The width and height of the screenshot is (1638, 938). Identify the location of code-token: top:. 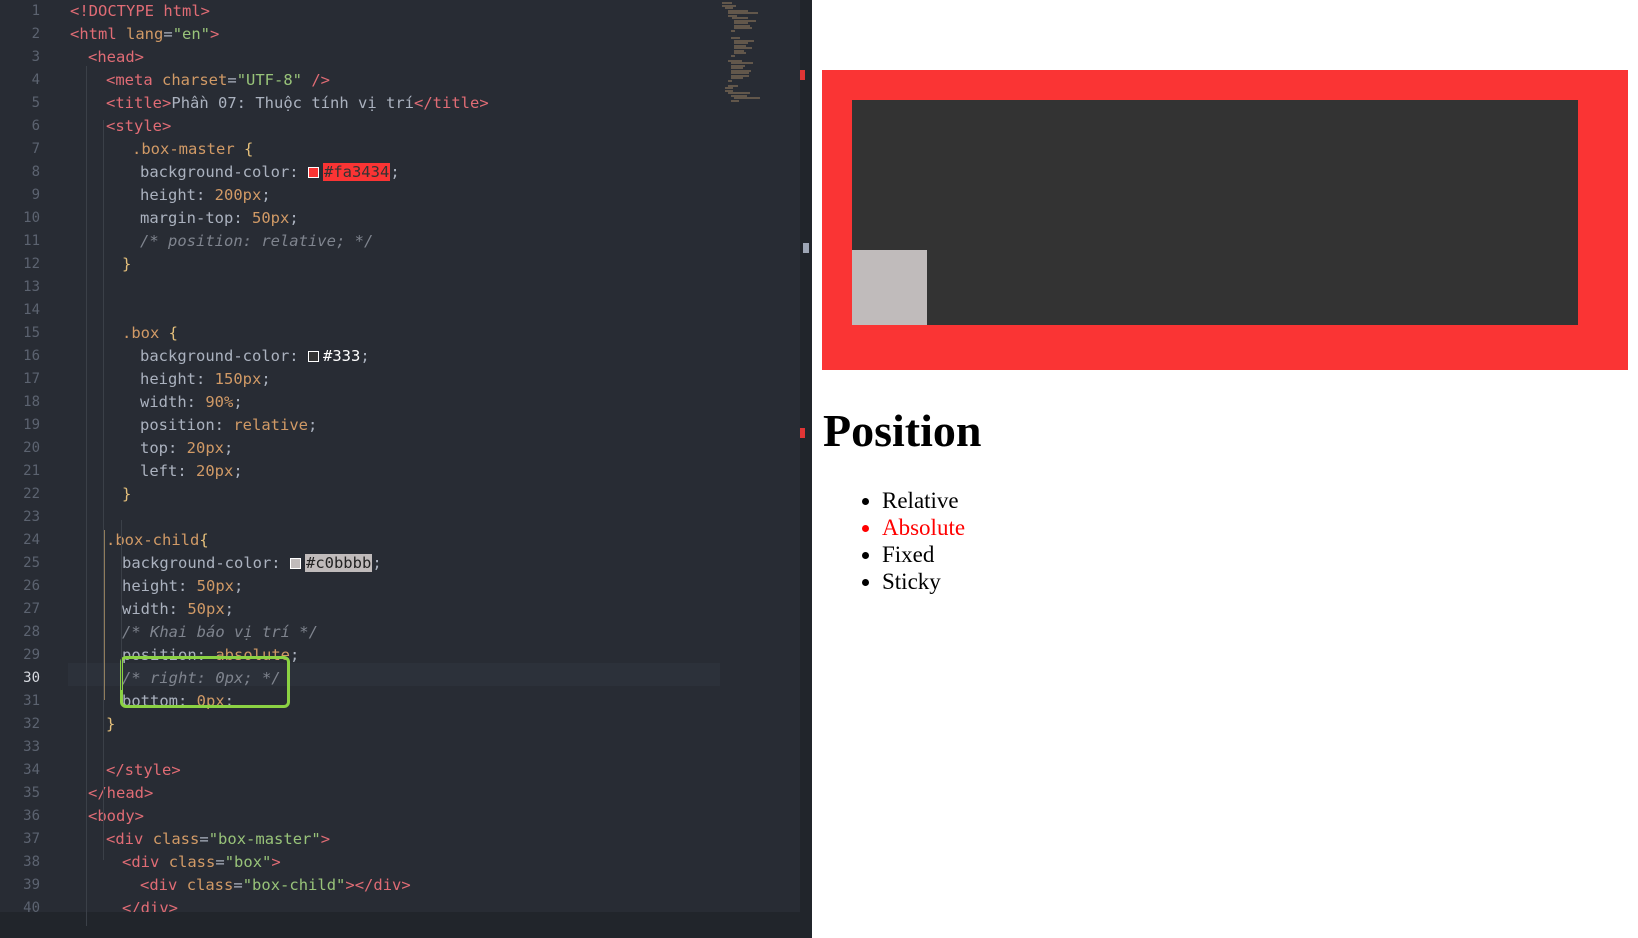
(163, 448).